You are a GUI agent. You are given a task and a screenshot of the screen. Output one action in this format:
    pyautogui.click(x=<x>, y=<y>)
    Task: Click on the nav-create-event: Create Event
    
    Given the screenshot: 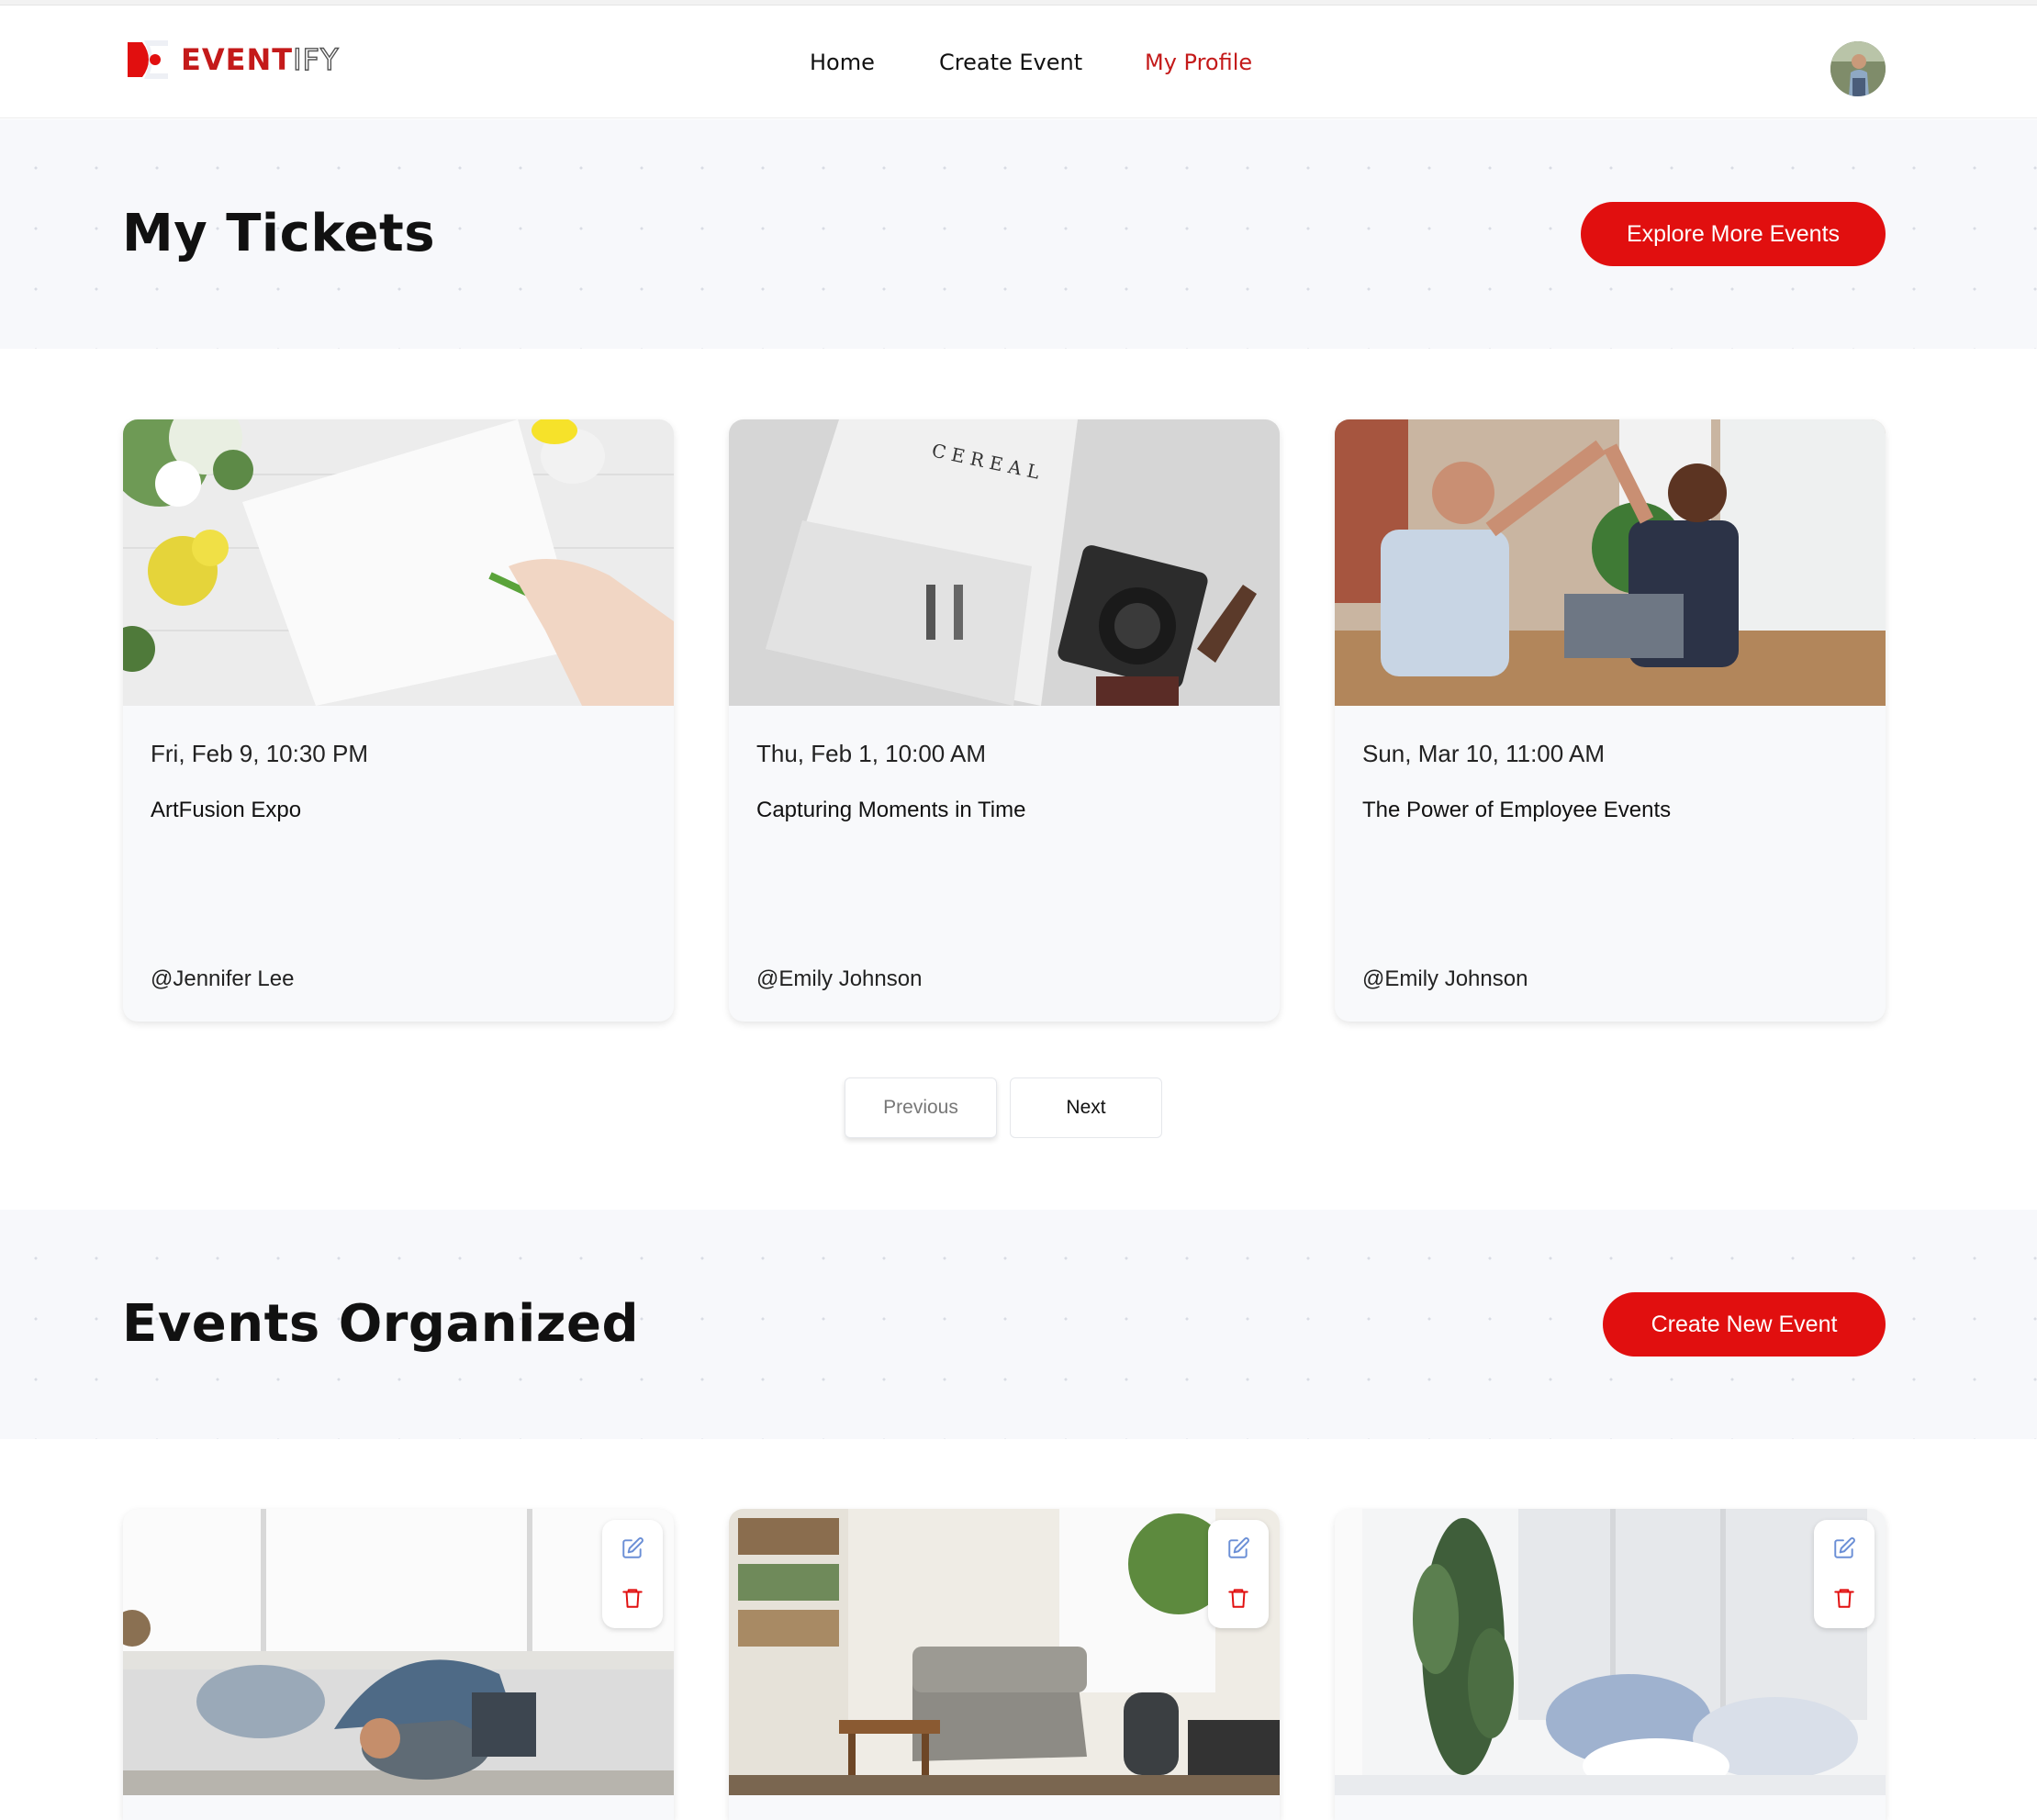 What is the action you would take?
    pyautogui.click(x=1010, y=62)
    